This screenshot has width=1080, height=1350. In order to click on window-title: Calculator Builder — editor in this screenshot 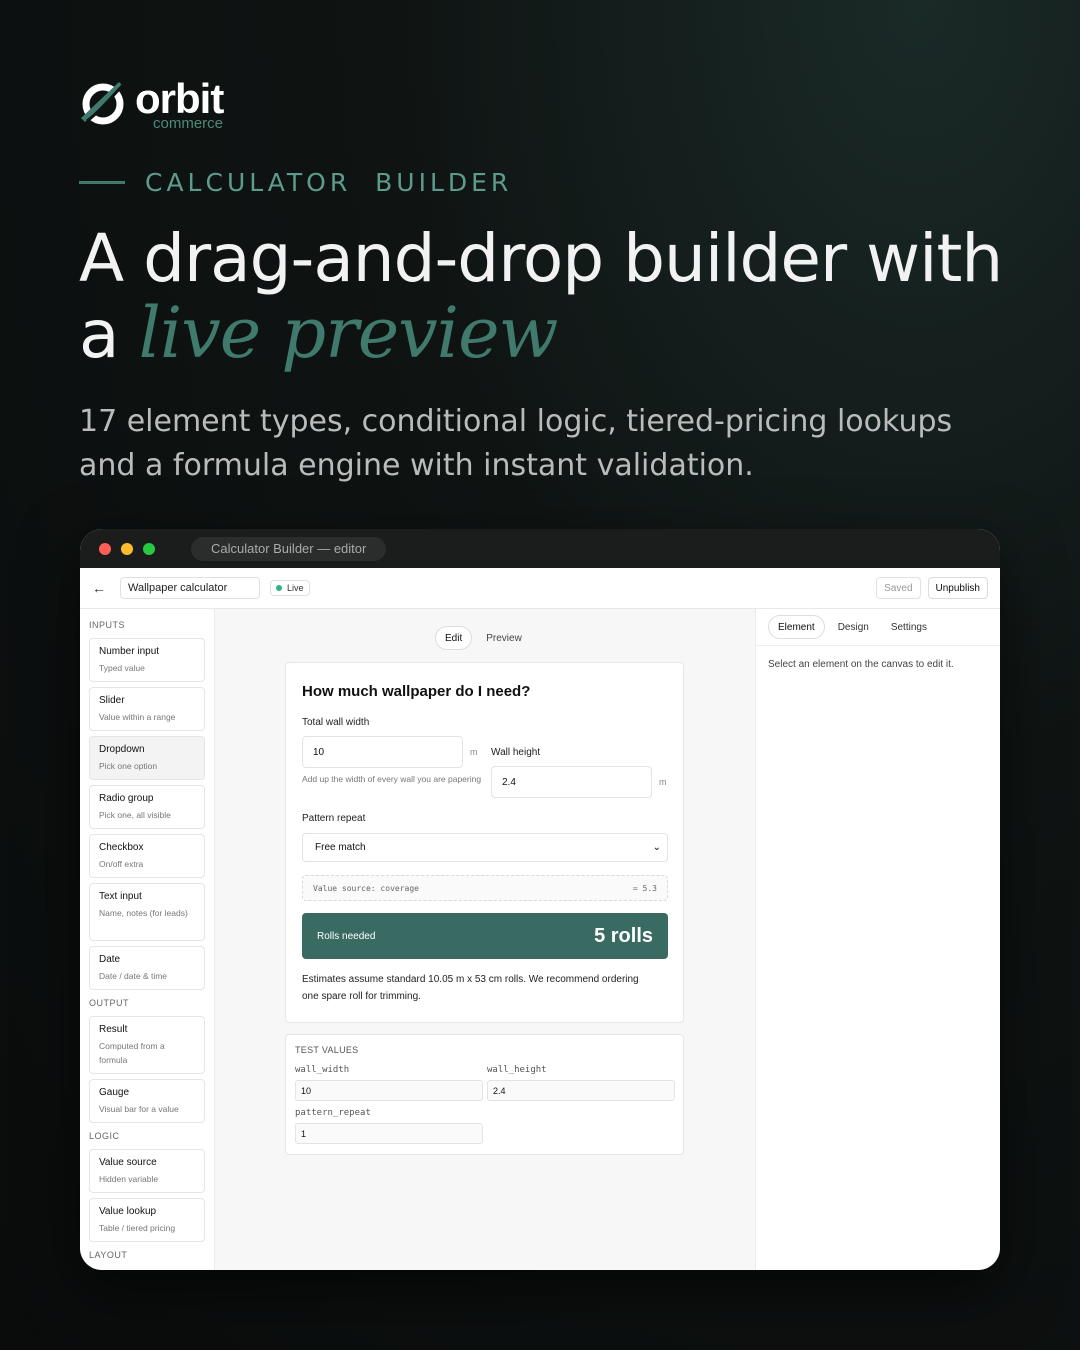, I will do `click(289, 548)`.